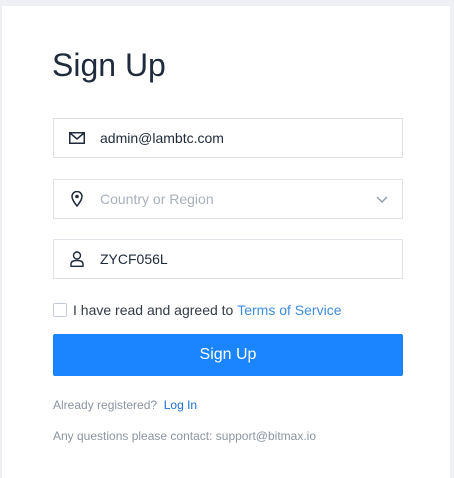 The height and width of the screenshot is (478, 454). What do you see at coordinates (77, 138) in the screenshot?
I see `envelope-icon` at bounding box center [77, 138].